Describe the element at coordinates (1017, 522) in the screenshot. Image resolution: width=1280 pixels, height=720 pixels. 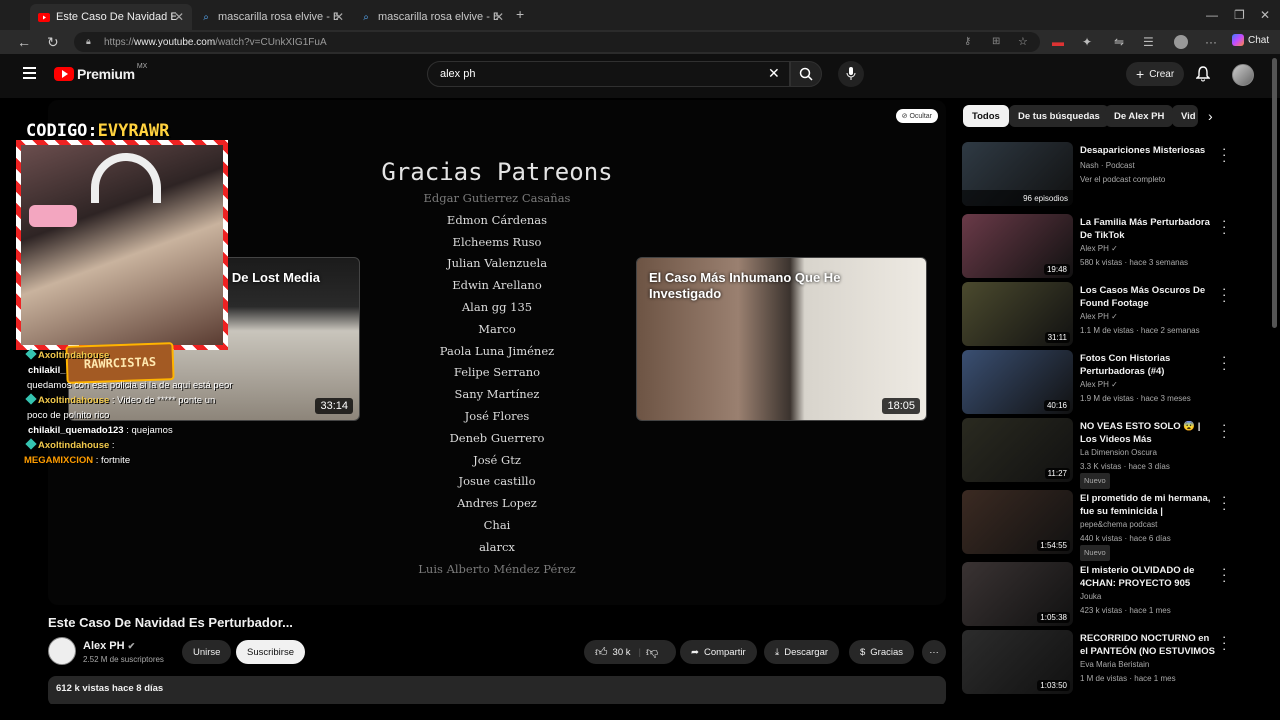
I see `video-thumbnail: 1:54:55` at that location.